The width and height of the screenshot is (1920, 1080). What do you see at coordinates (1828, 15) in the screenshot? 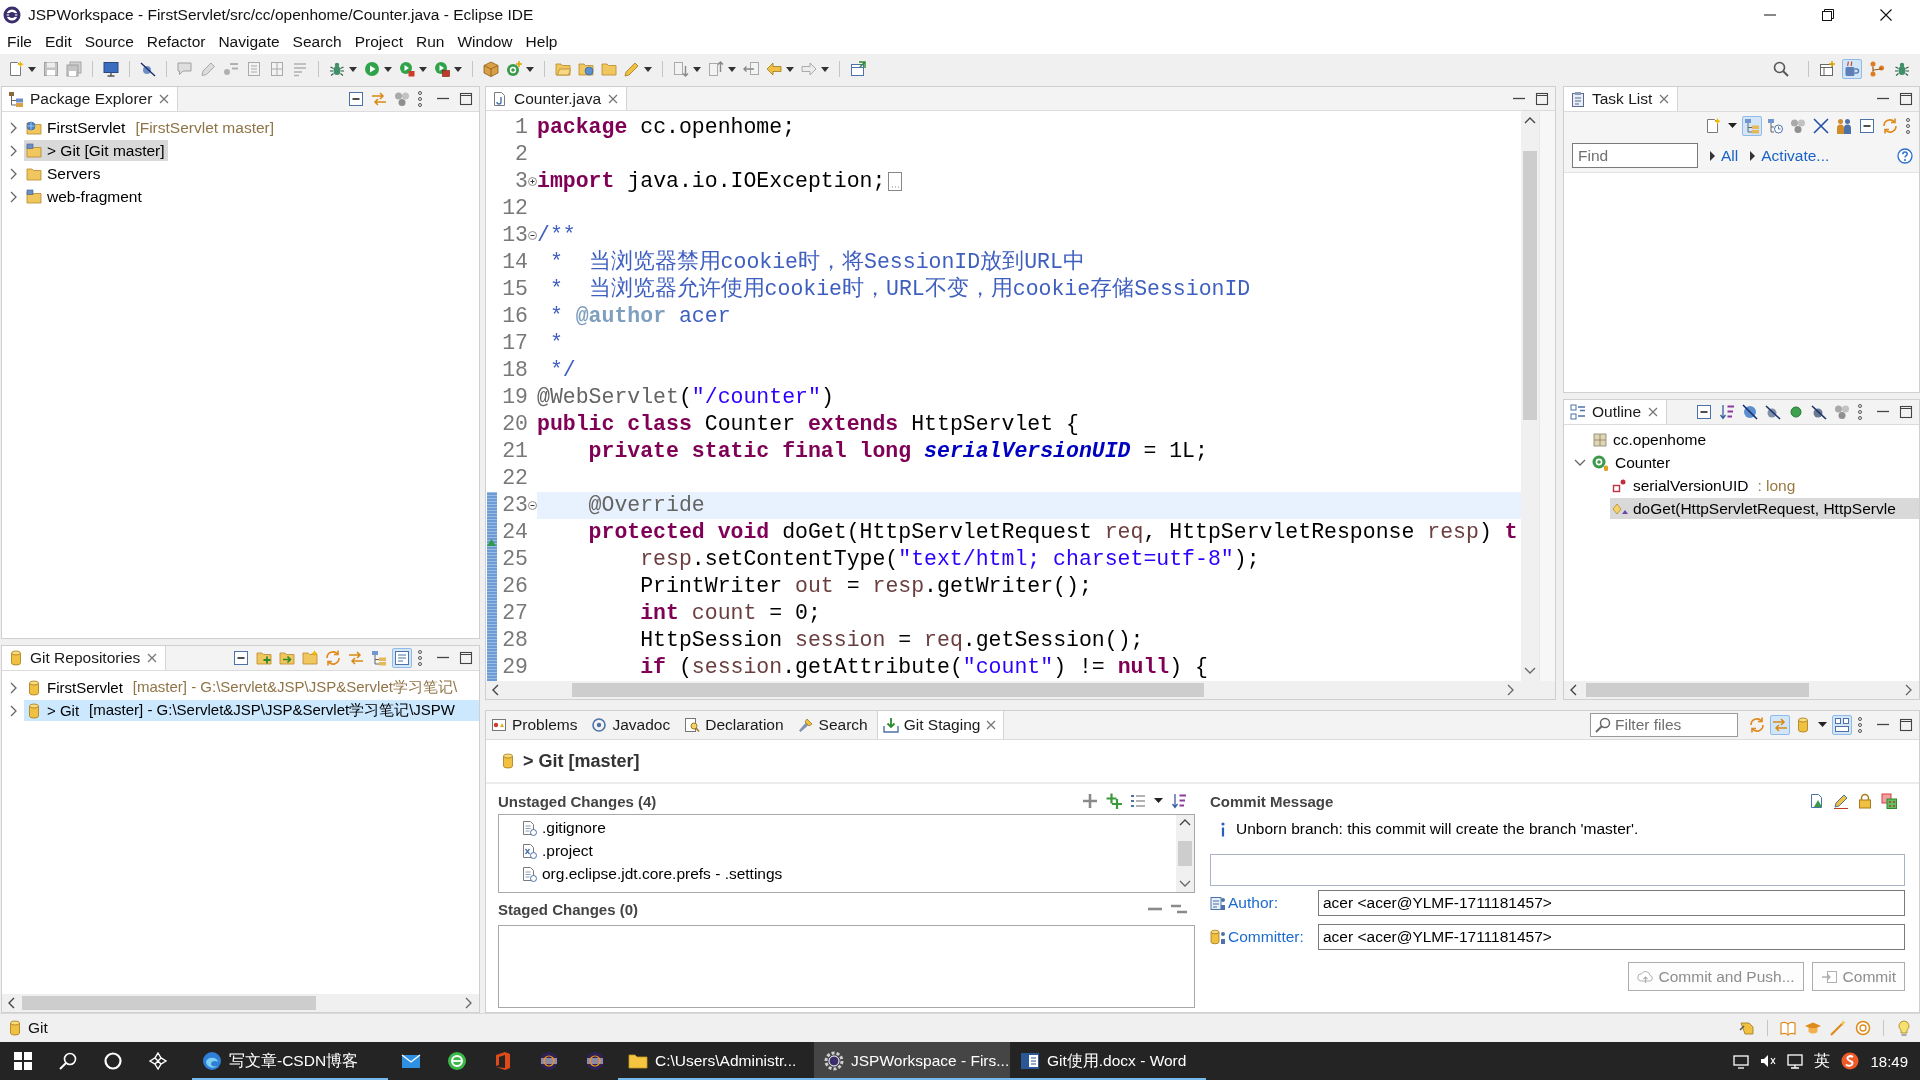
I see `restore-icon` at bounding box center [1828, 15].